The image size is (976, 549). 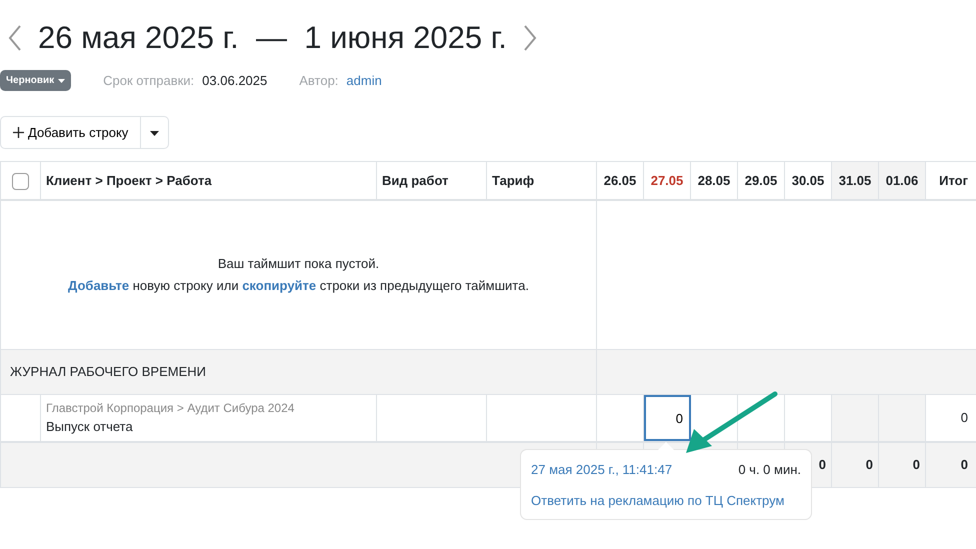 I want to click on status-dropdown: Черновик, so click(x=36, y=80).